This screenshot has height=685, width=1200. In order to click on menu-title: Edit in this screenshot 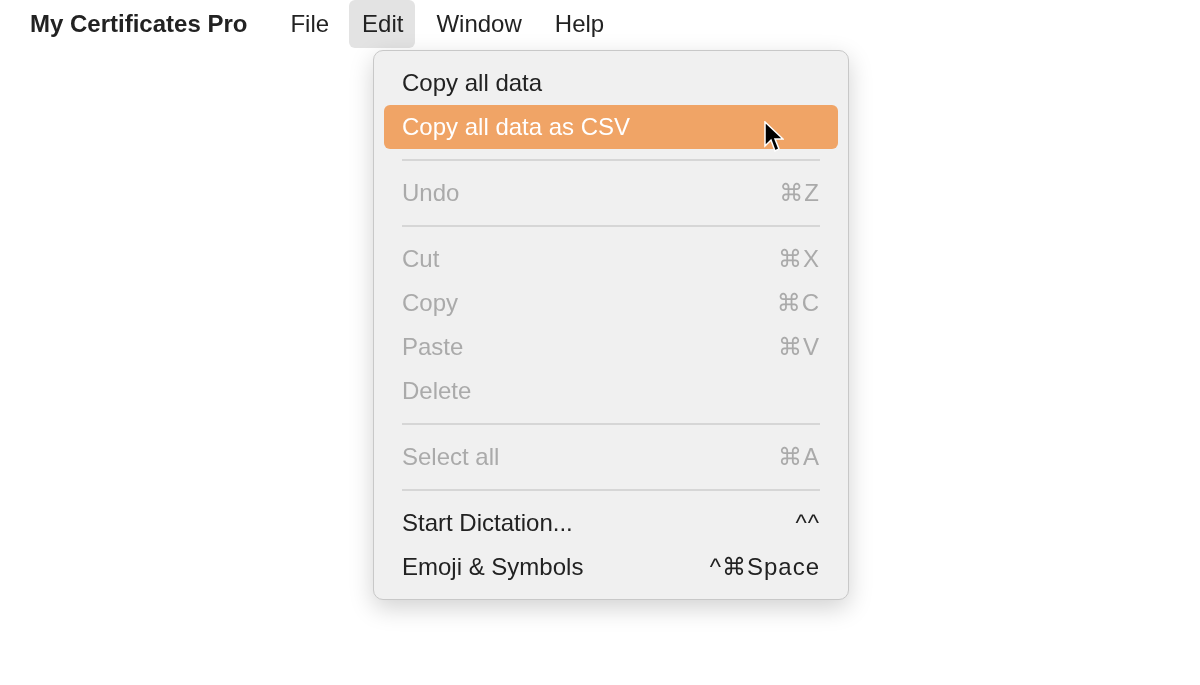, I will do `click(382, 24)`.